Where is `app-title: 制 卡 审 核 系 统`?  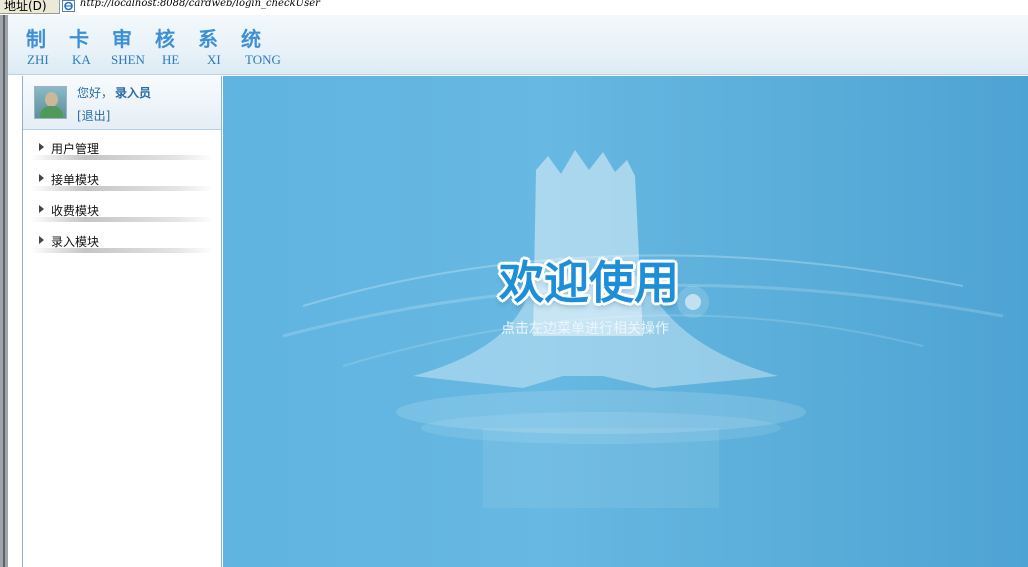
app-title: 制 卡 审 核 系 统 is located at coordinates (155, 37).